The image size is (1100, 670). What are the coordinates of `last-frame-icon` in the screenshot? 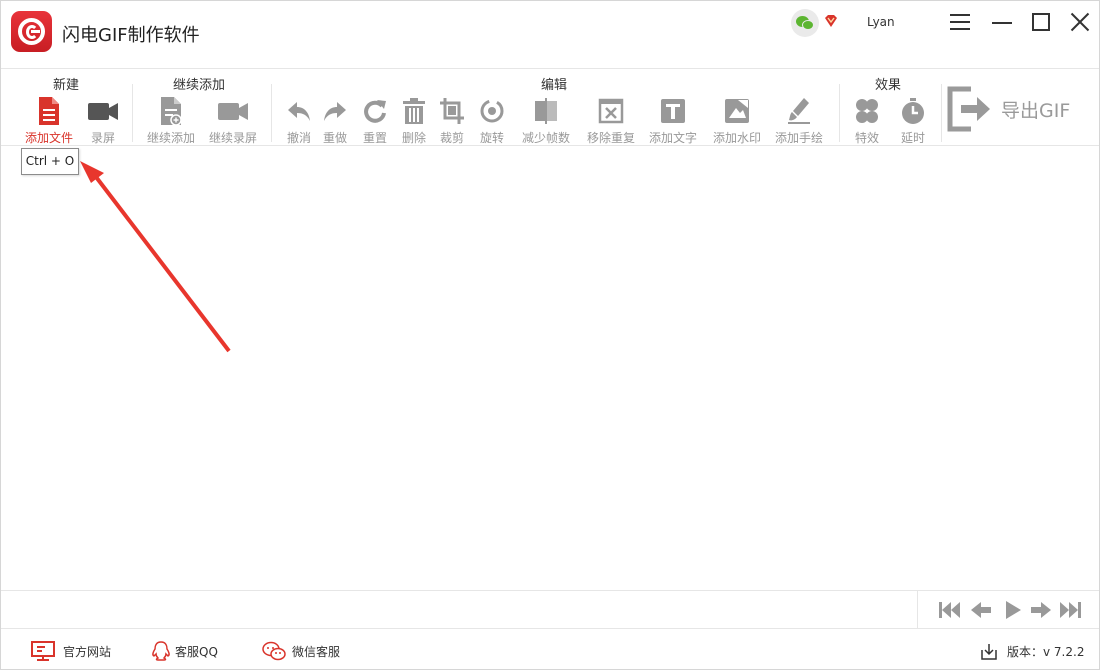 It's located at (1071, 610).